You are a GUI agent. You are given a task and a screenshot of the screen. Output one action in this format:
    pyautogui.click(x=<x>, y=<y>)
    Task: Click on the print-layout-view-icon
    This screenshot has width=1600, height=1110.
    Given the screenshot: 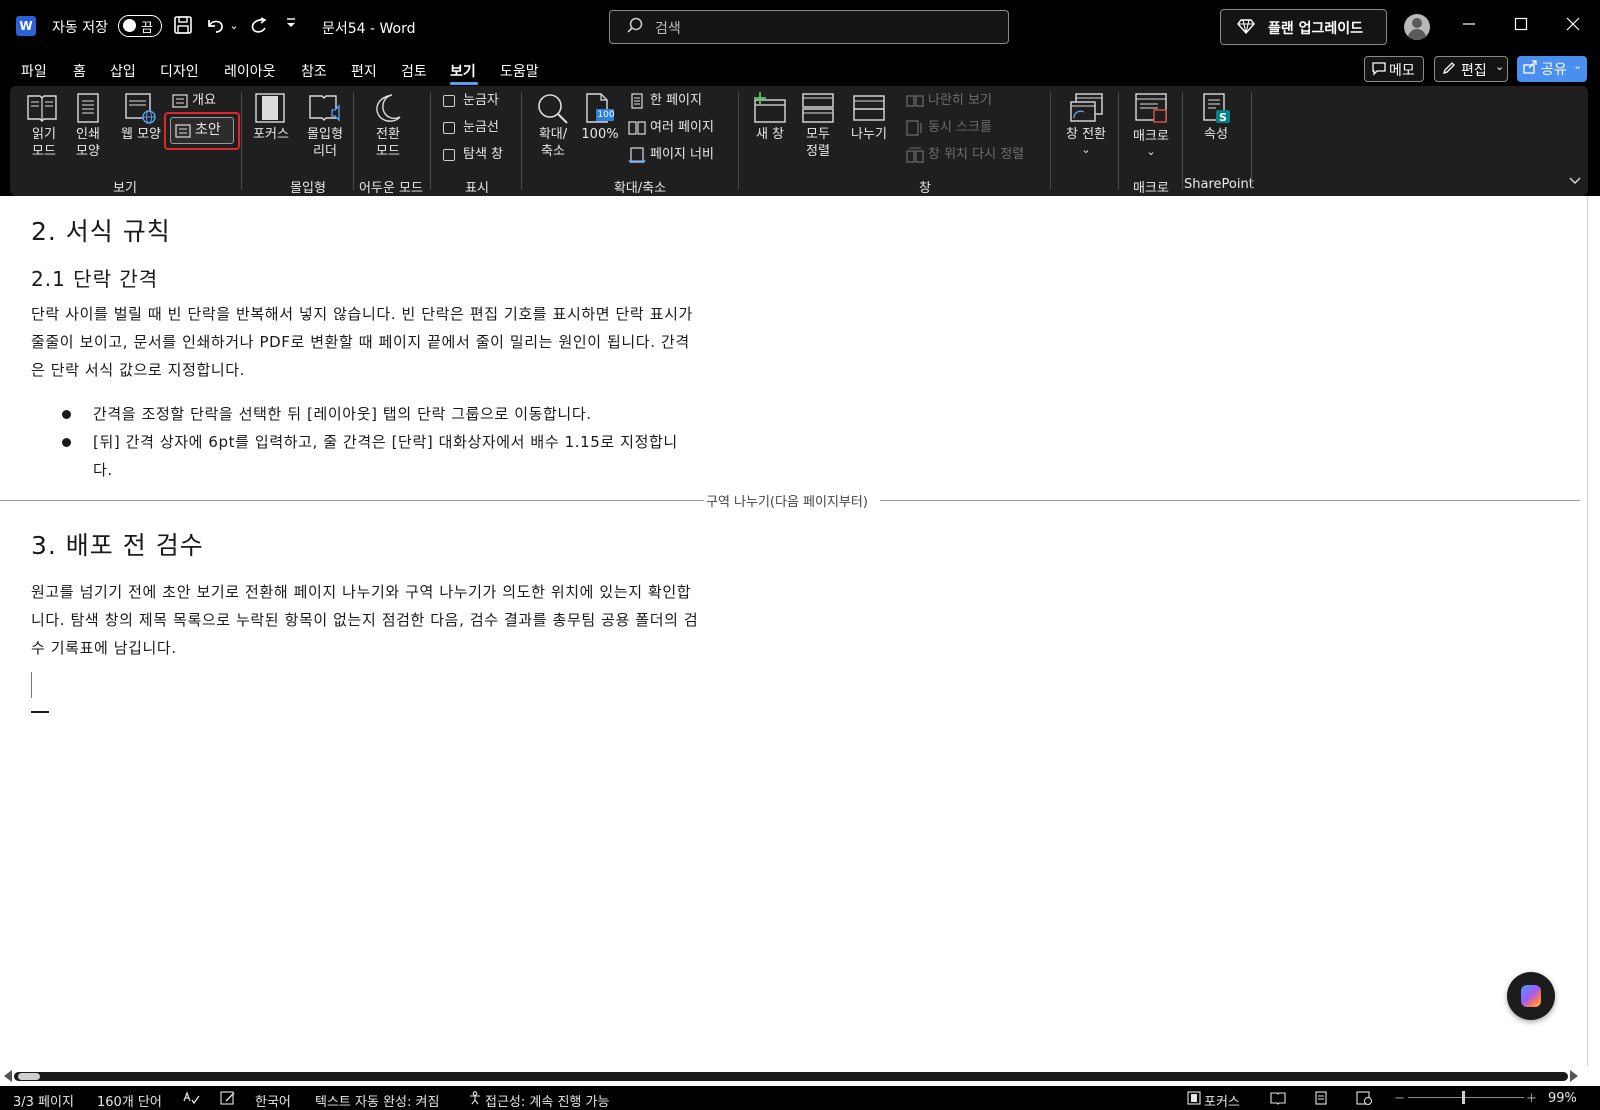 What is the action you would take?
    pyautogui.click(x=1321, y=1100)
    